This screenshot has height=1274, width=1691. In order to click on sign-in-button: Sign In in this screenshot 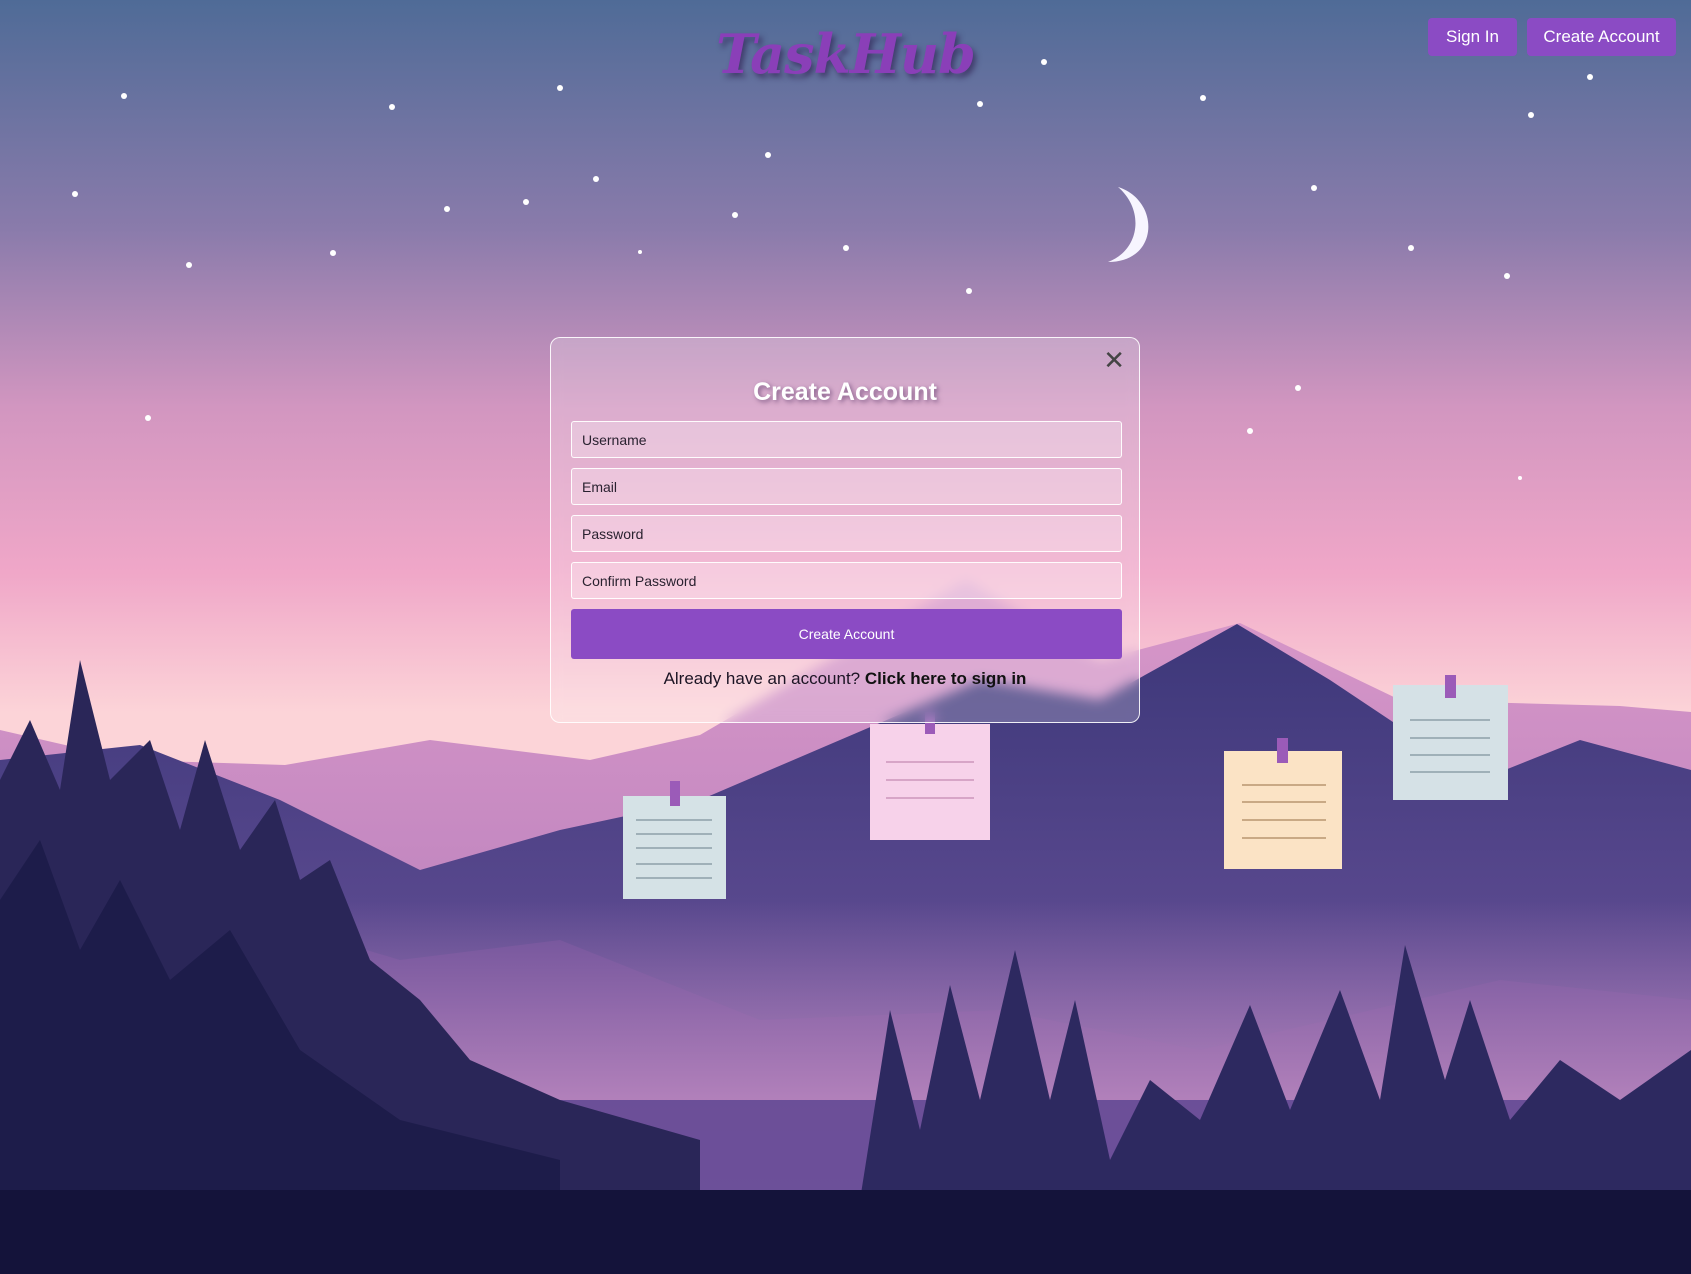, I will do `click(1472, 37)`.